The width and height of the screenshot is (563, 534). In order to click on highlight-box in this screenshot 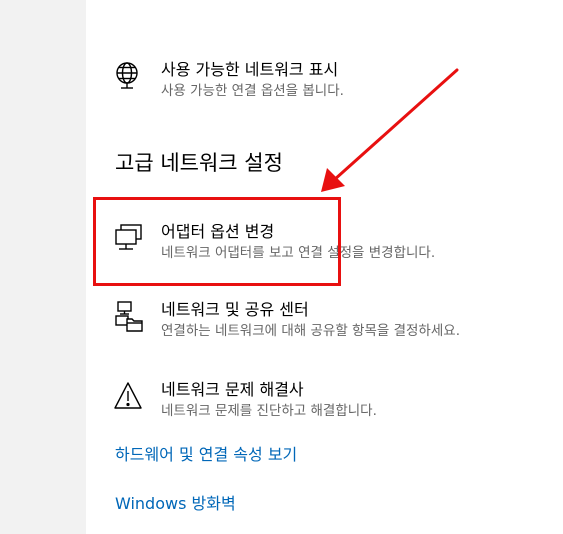, I will do `click(217, 241)`.